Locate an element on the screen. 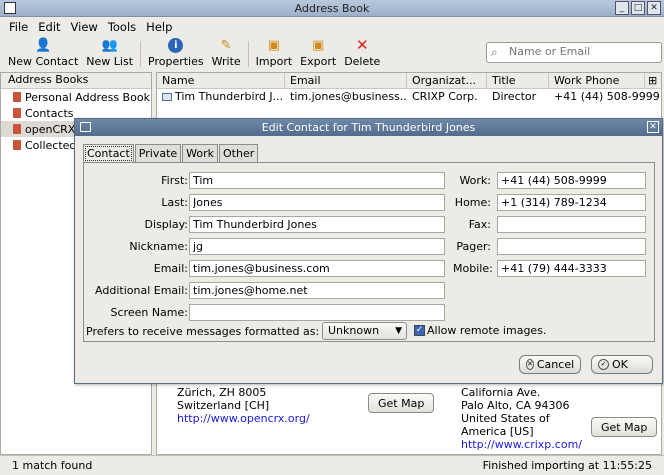 This screenshot has width=664, height=475. pager-field is located at coordinates (571, 246).